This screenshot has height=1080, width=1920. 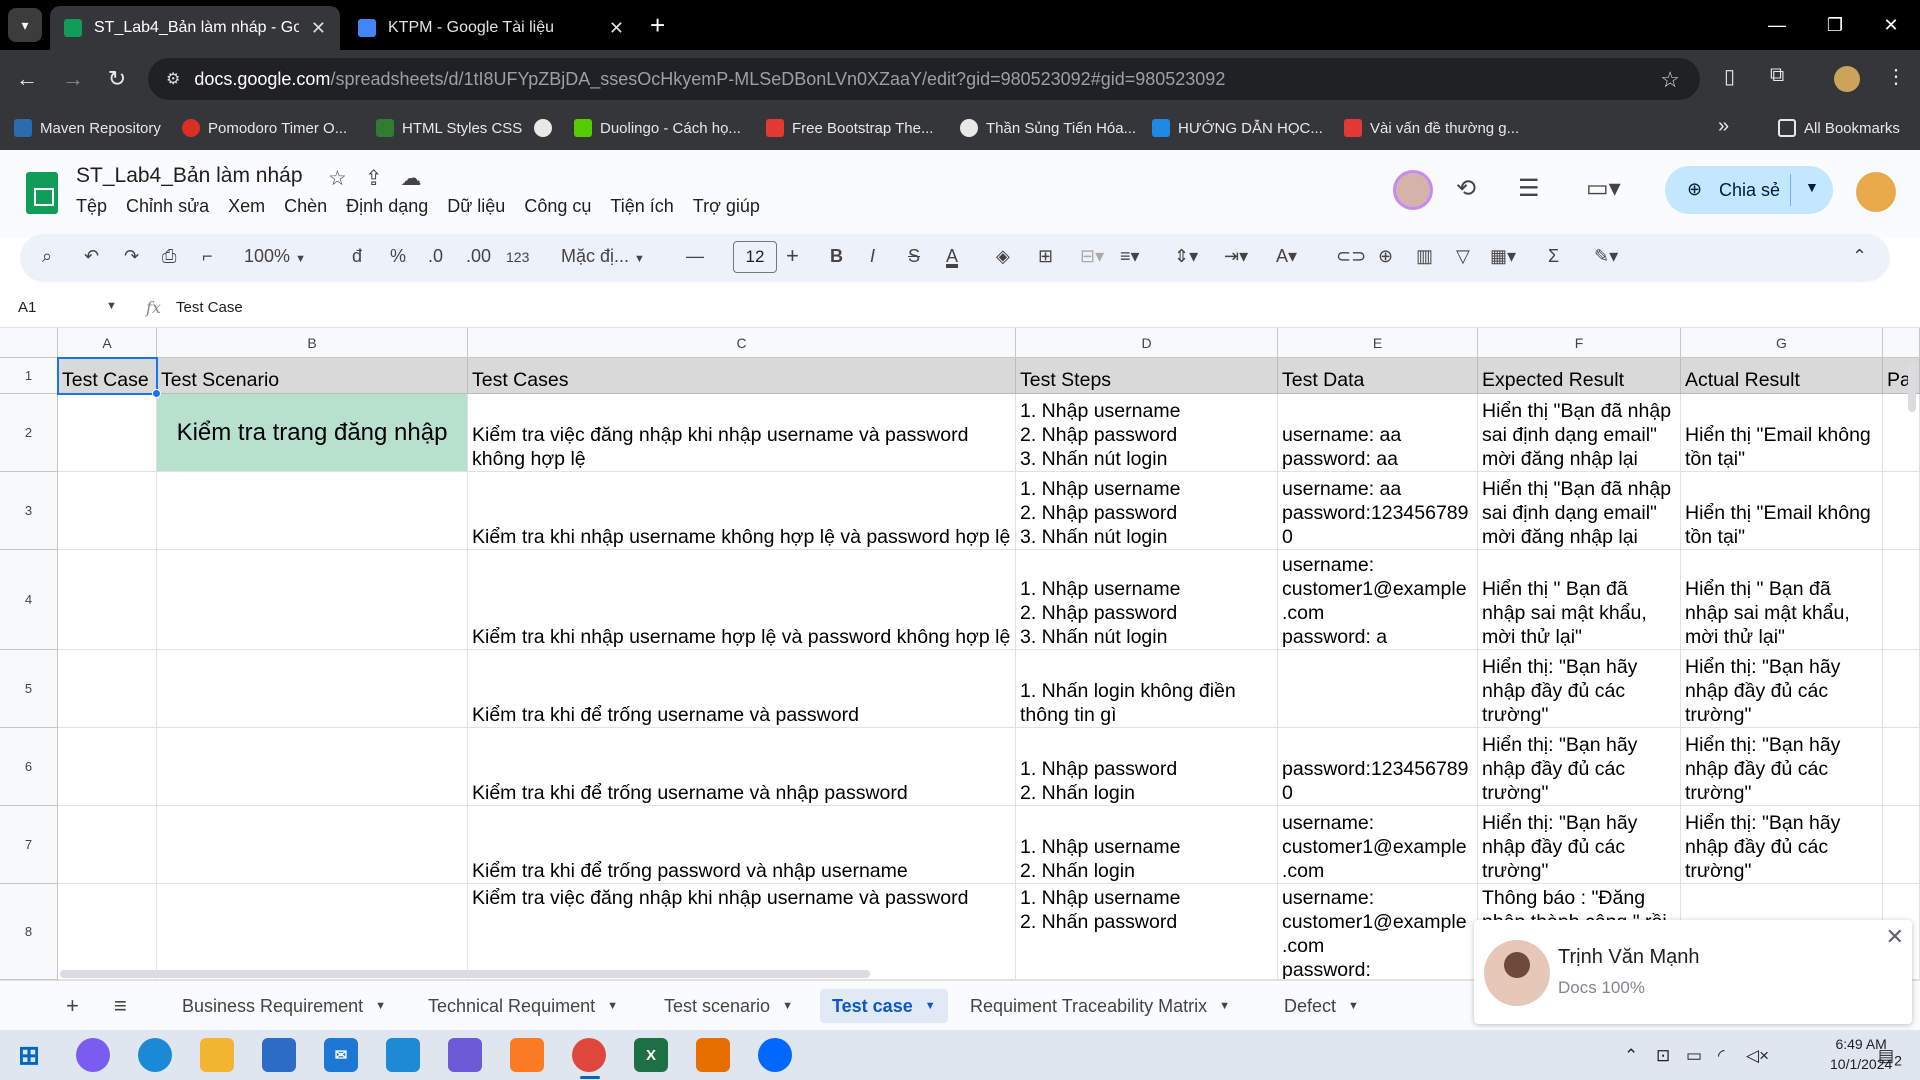 I want to click on font-size-decrease-button: —, so click(x=695, y=256).